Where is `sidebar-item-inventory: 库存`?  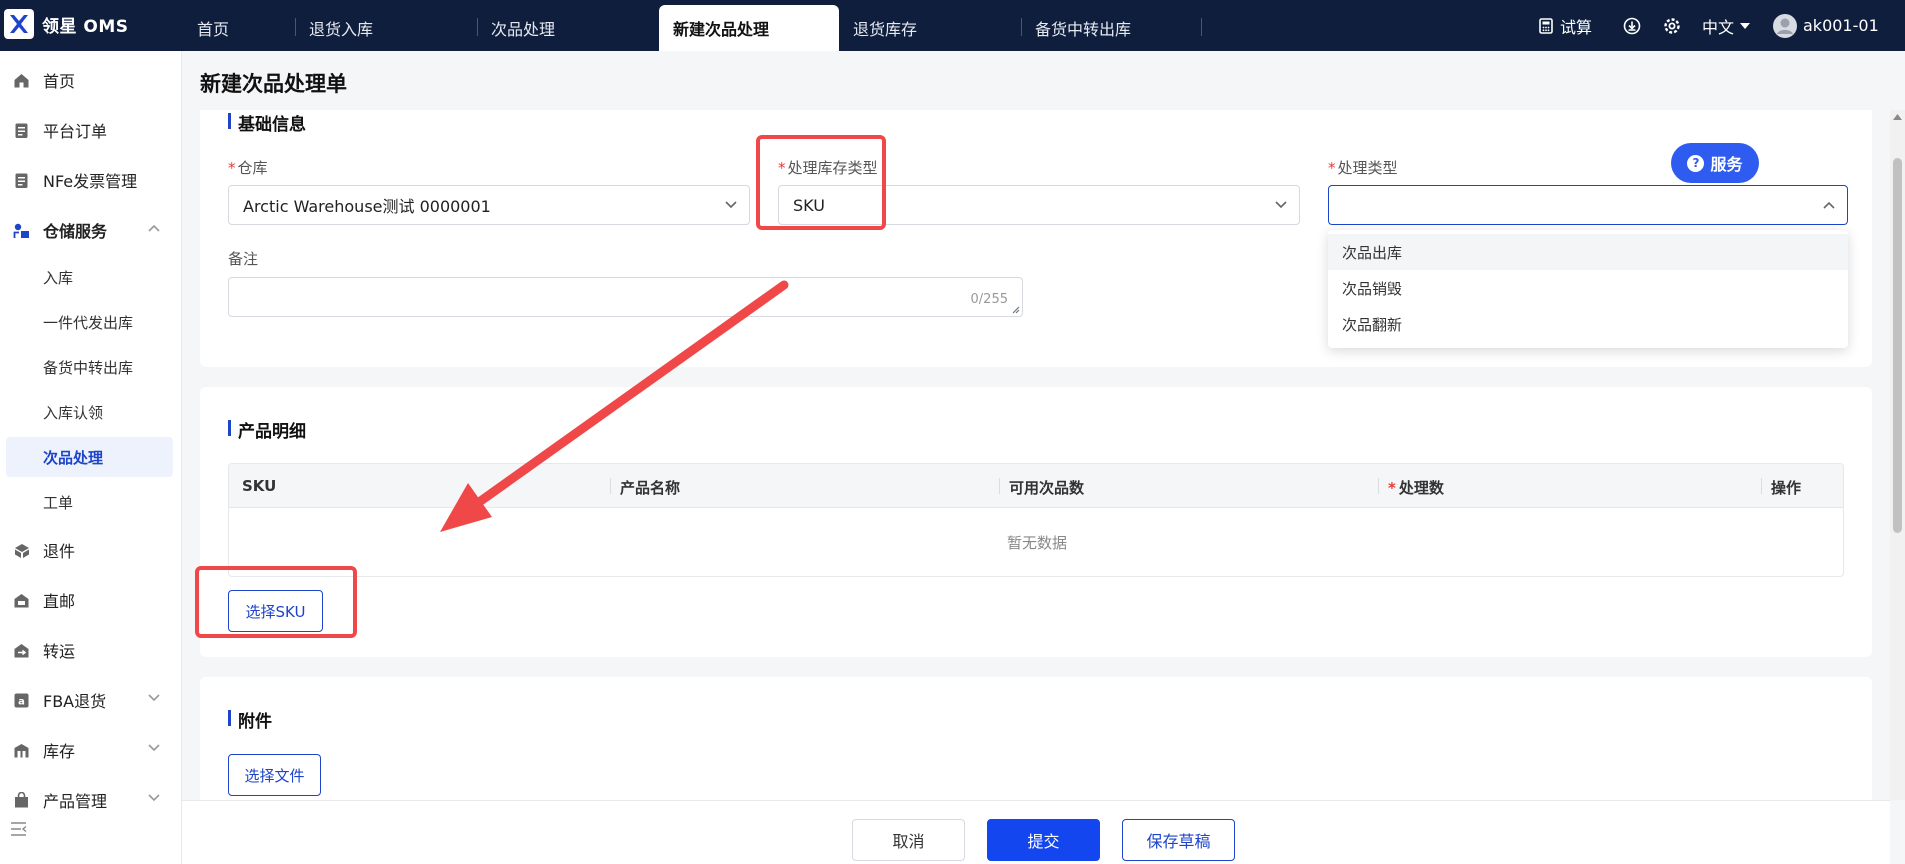 sidebar-item-inventory: 库存 is located at coordinates (91, 750).